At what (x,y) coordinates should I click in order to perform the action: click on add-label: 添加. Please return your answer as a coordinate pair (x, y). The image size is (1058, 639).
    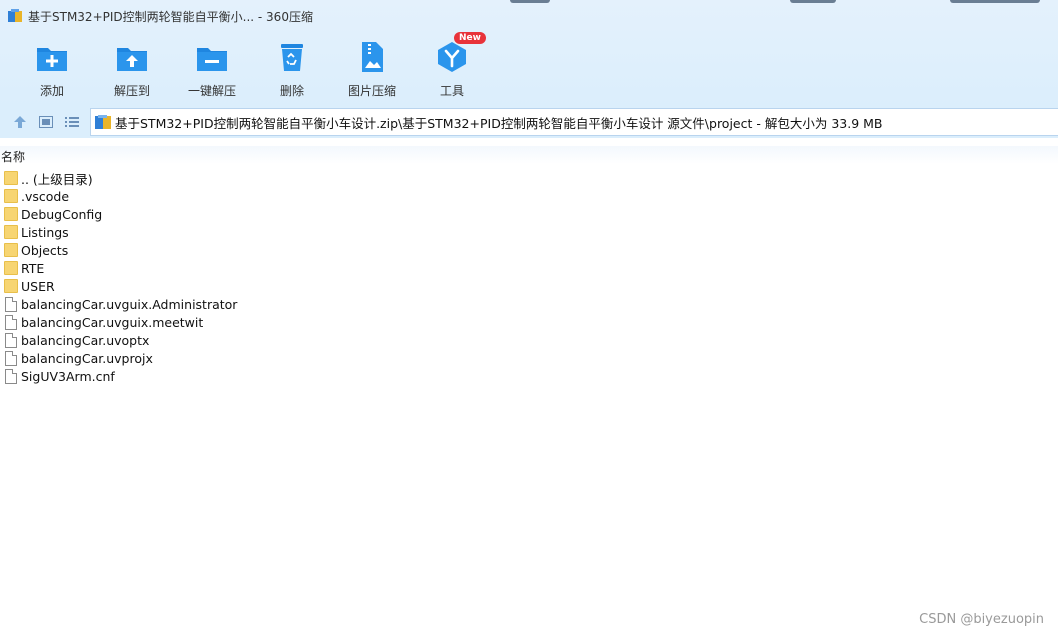
    Looking at the image, I should click on (51, 91).